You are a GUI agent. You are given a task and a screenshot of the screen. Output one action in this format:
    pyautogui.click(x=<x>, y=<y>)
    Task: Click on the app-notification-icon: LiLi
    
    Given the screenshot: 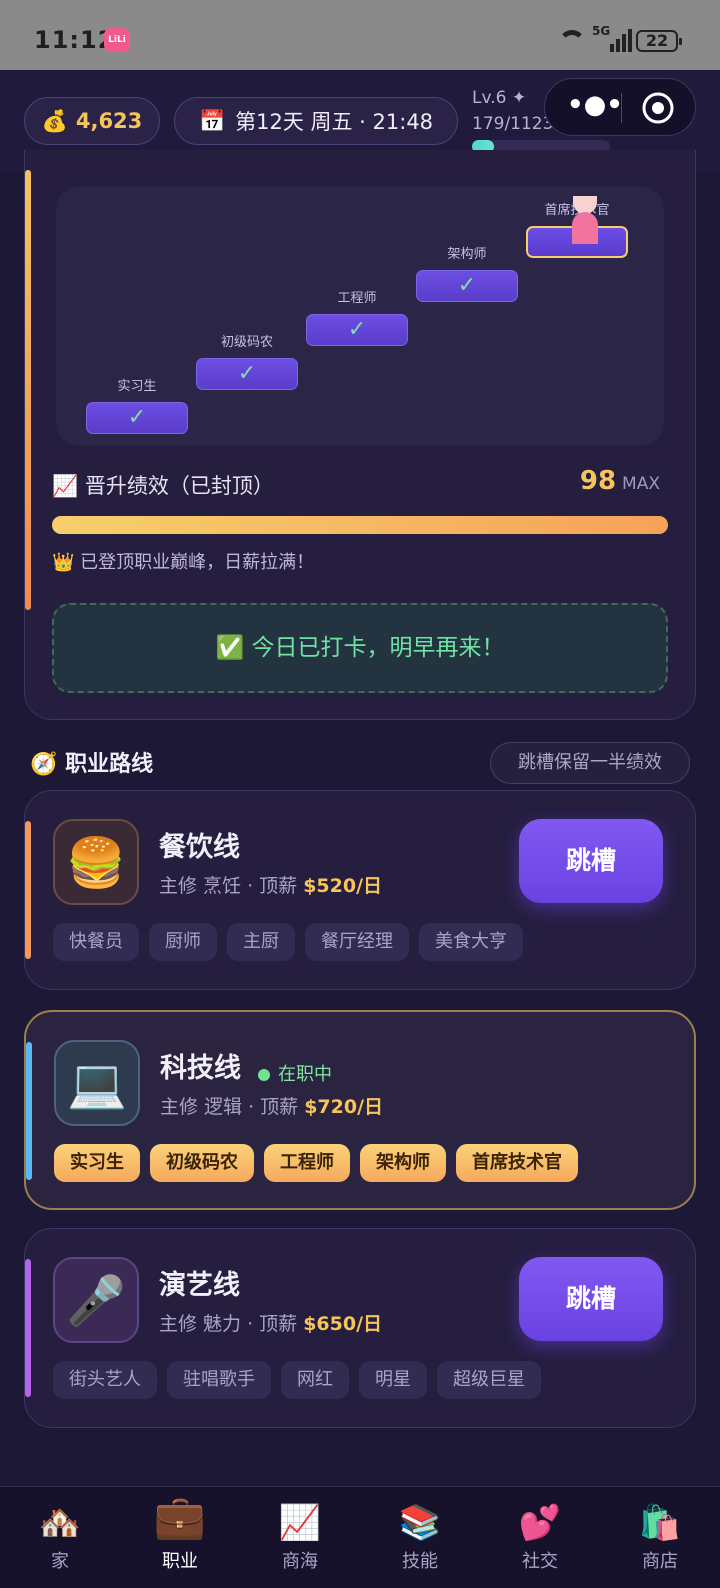 What is the action you would take?
    pyautogui.click(x=117, y=40)
    